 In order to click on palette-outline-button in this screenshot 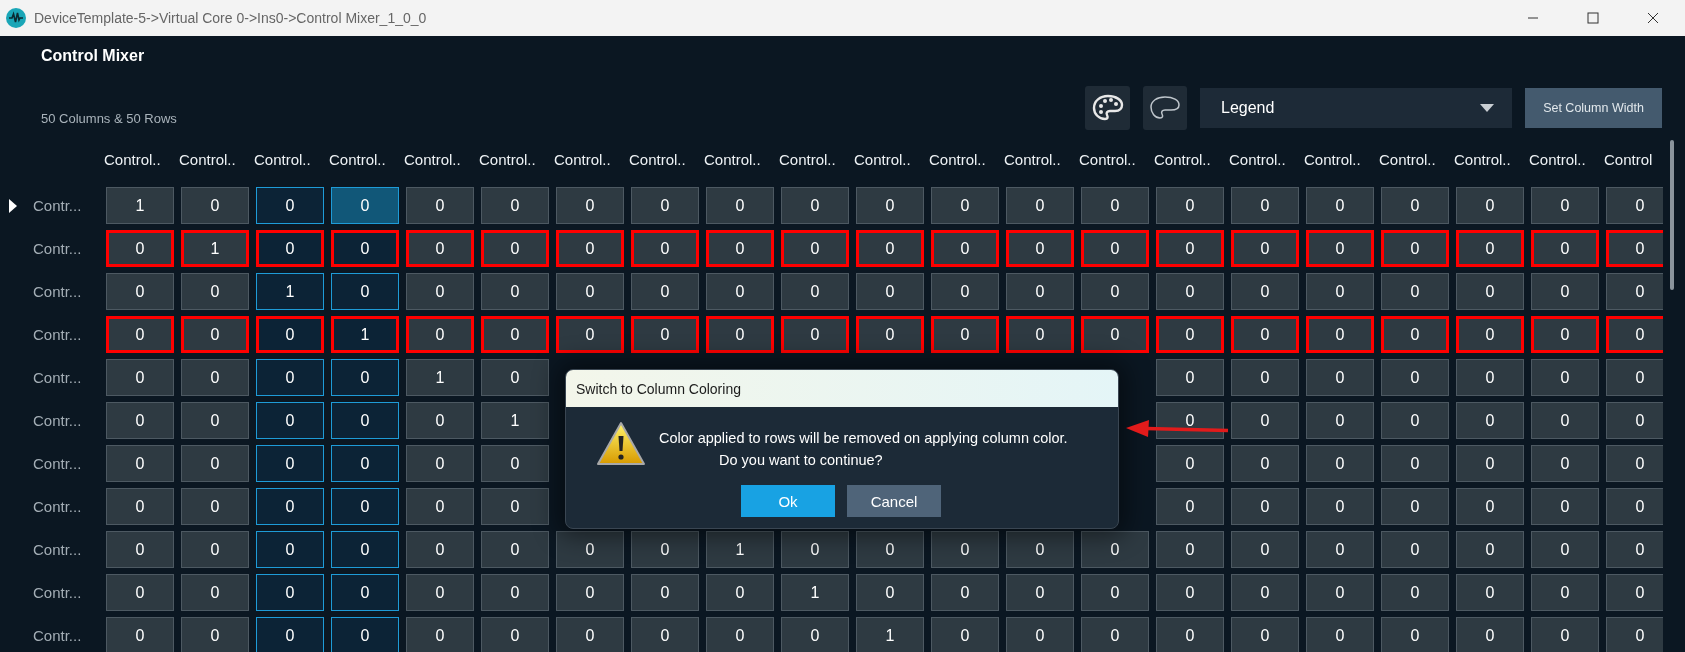, I will do `click(1165, 108)`.